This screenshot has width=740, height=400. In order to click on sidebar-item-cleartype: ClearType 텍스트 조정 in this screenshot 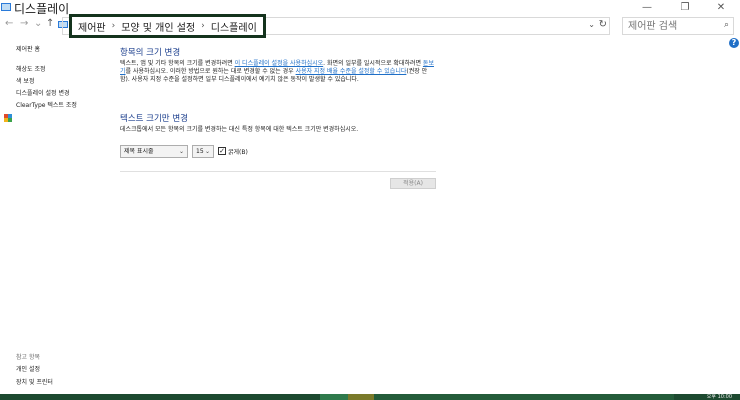, I will do `click(46, 104)`.